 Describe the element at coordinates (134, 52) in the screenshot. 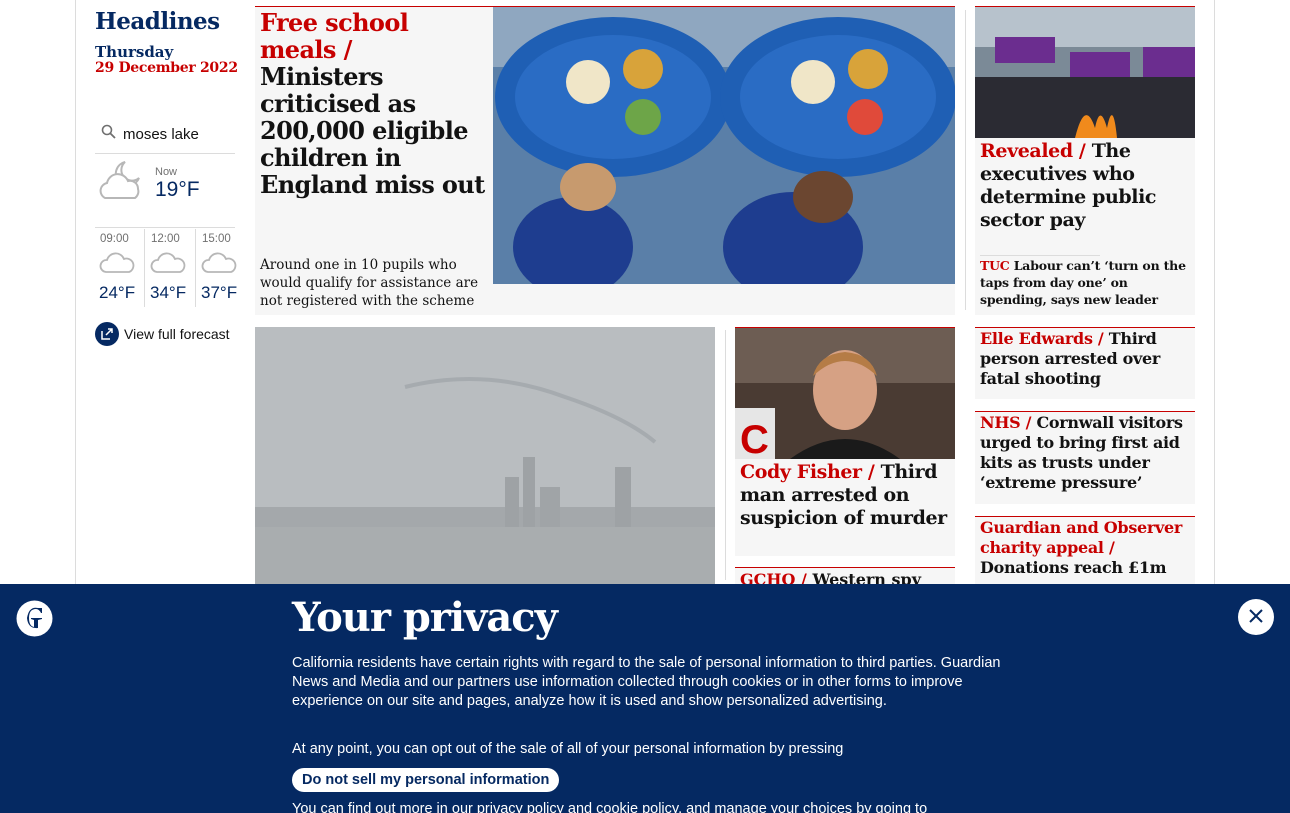

I see `day-label: Thursday` at that location.